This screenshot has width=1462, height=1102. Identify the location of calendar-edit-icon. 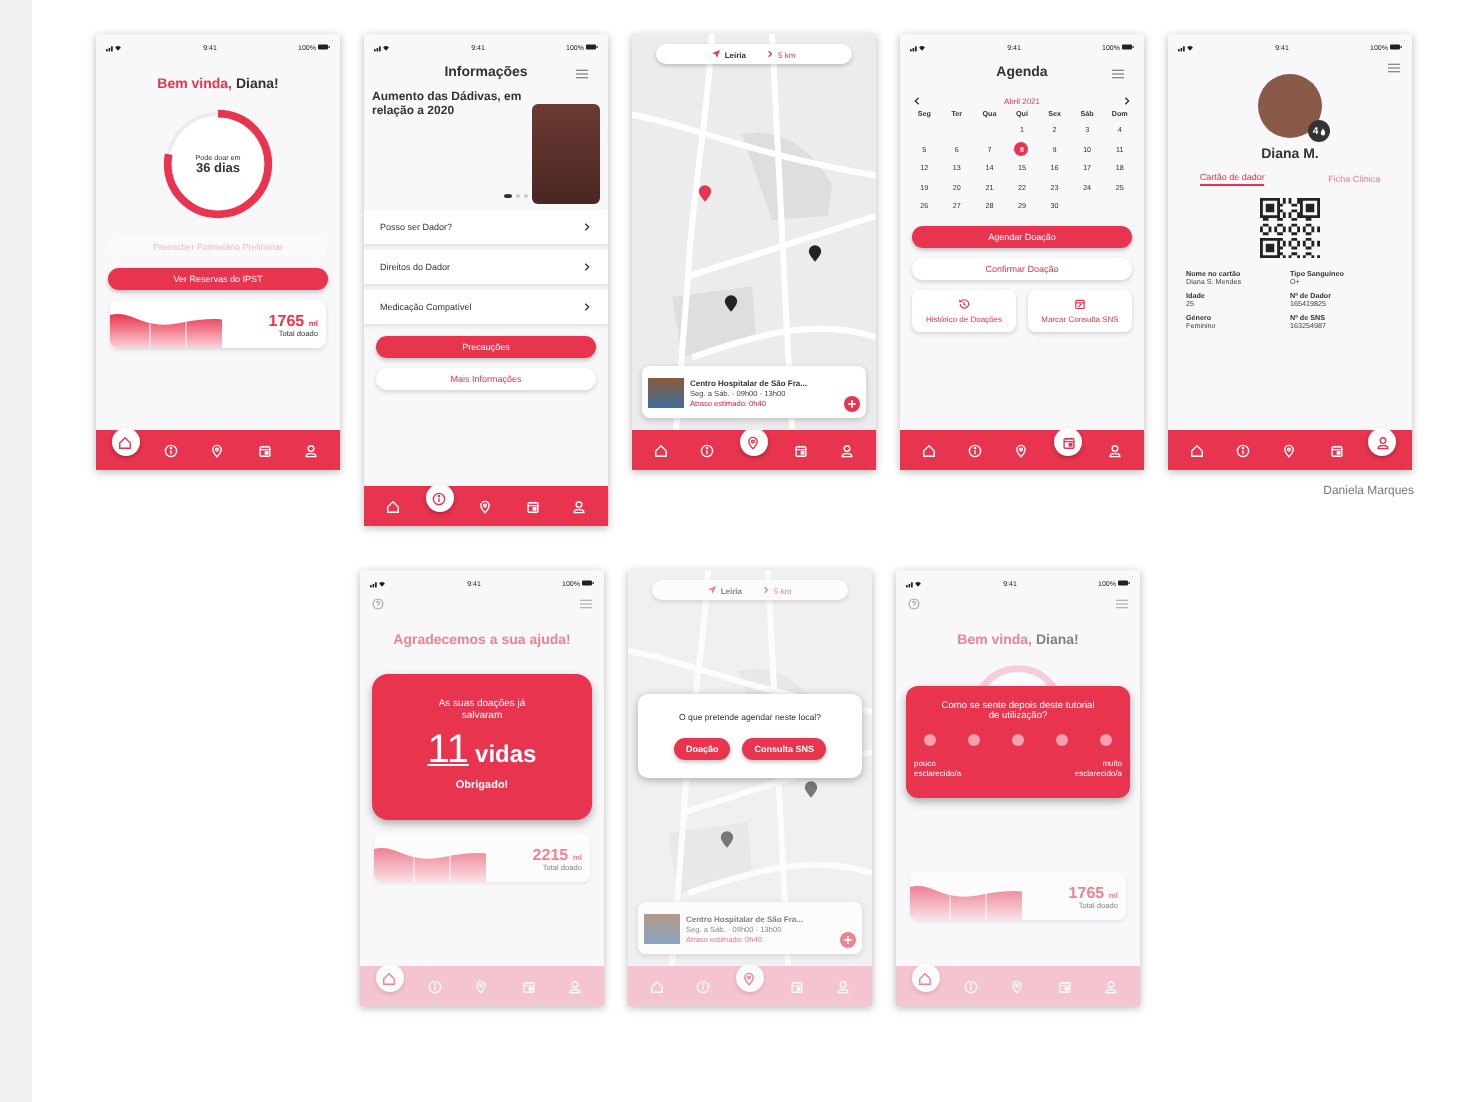
(1080, 303).